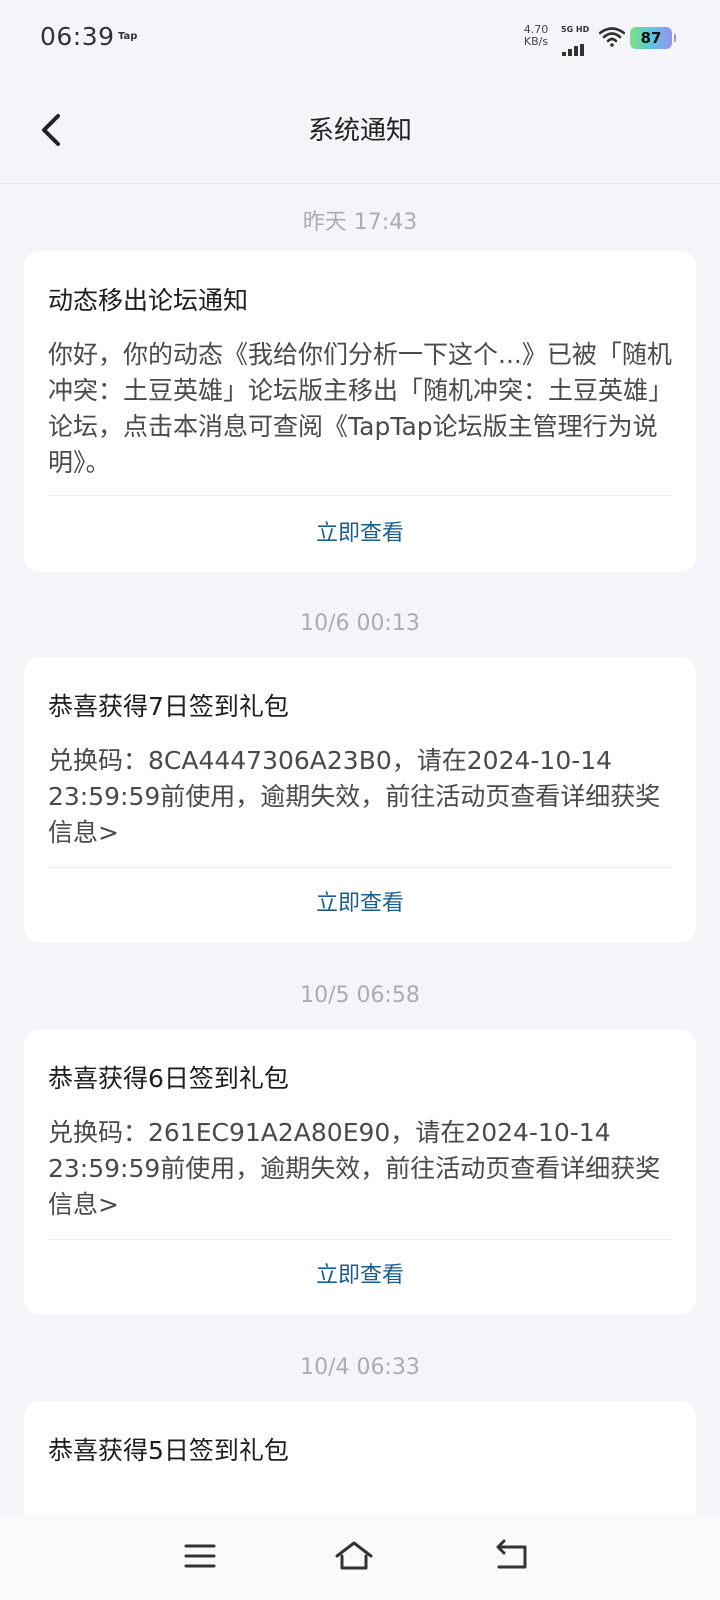 The width and height of the screenshot is (720, 1600). I want to click on notification-title: 恭喜获得5日签到礼包, so click(168, 1450).